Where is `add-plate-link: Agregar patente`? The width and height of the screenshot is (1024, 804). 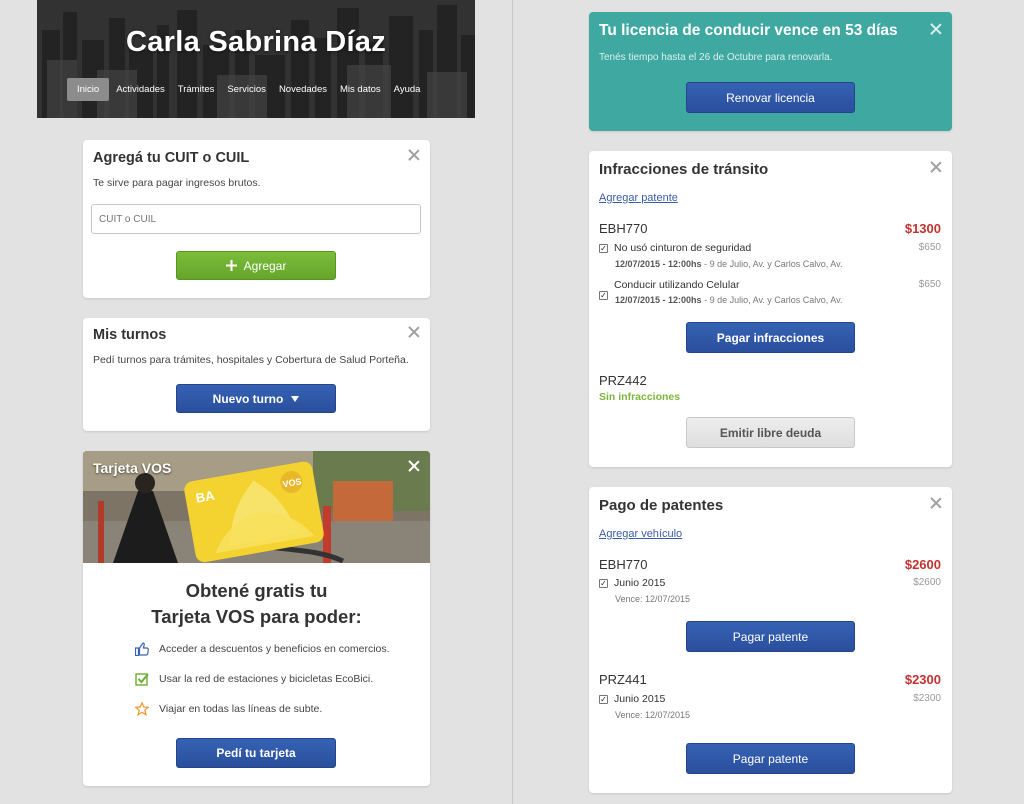
add-plate-link: Agregar patente is located at coordinates (638, 198).